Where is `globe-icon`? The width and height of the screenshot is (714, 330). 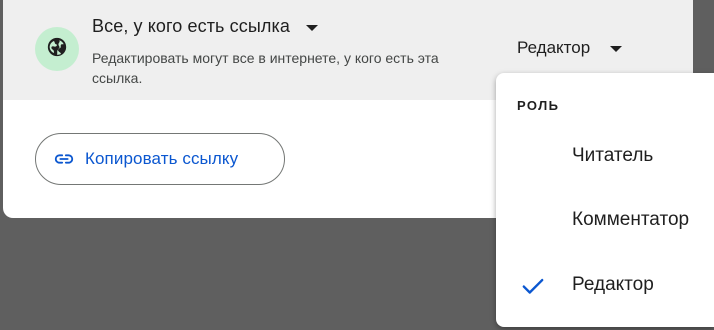
globe-icon is located at coordinates (57, 49).